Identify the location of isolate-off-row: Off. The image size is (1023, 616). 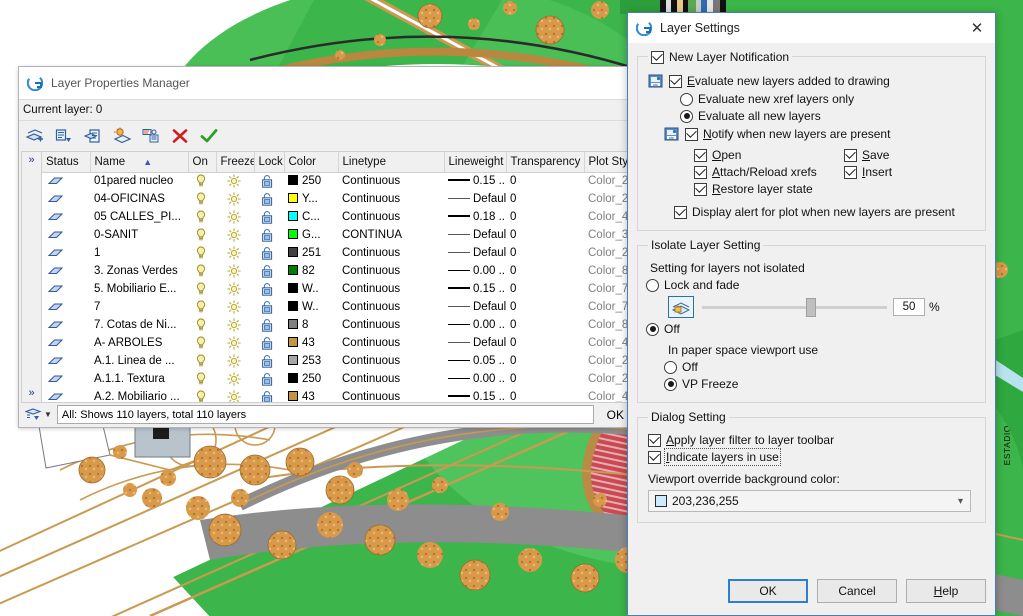
(811, 329).